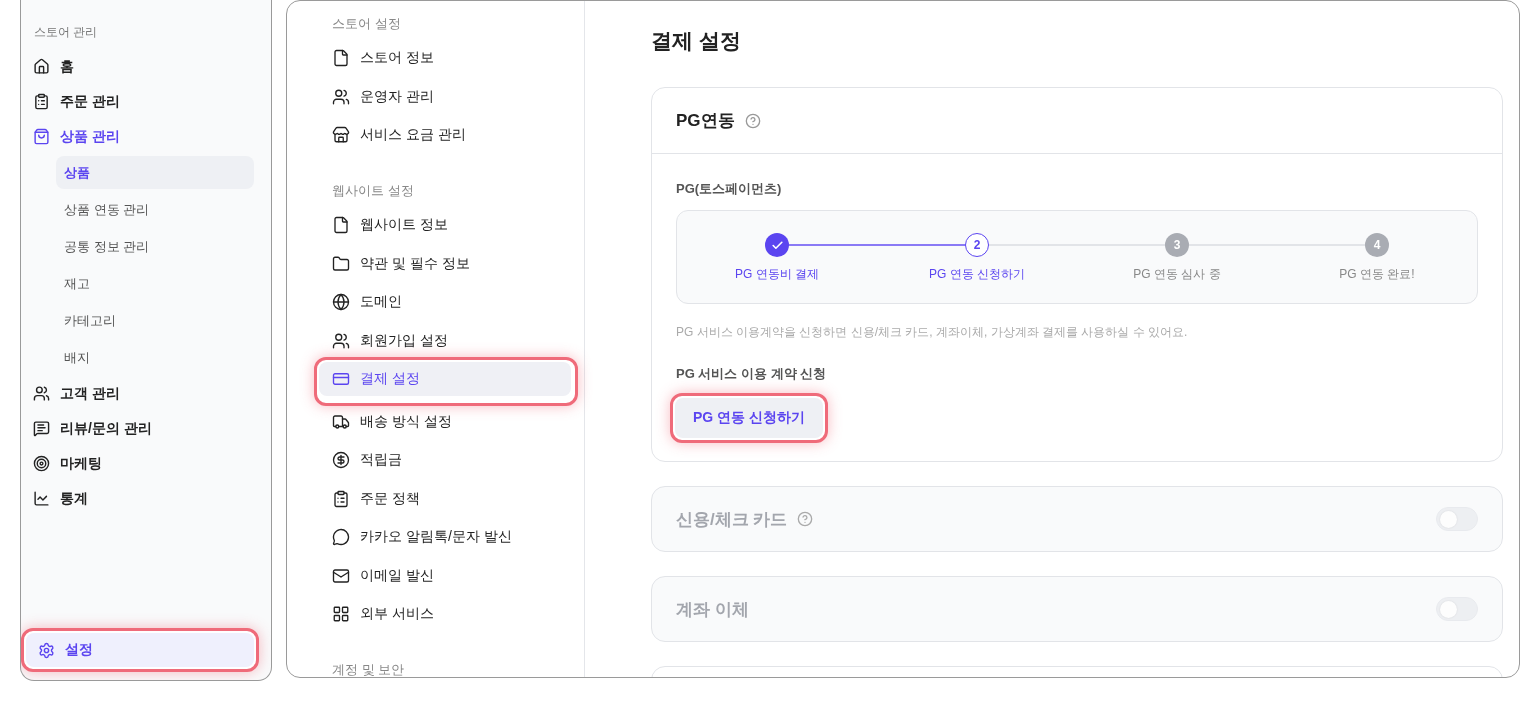 The height and width of the screenshot is (701, 1520). I want to click on coin-icon, so click(341, 460).